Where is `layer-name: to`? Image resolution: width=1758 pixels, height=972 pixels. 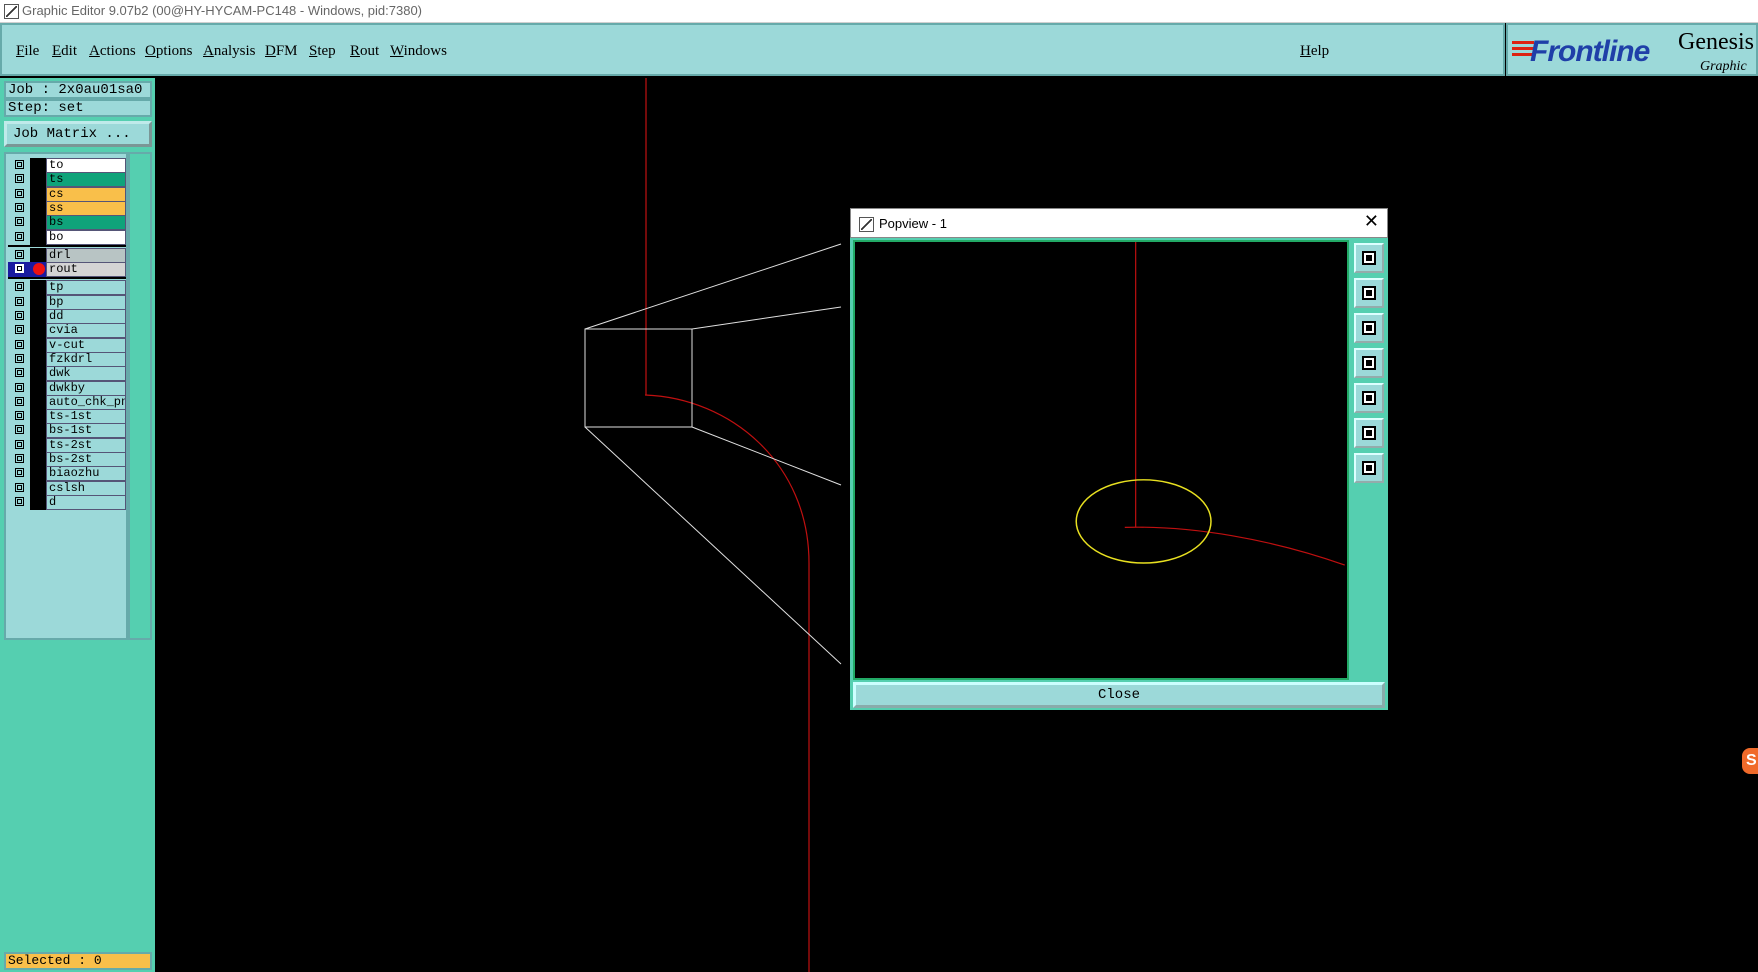 layer-name: to is located at coordinates (86, 165).